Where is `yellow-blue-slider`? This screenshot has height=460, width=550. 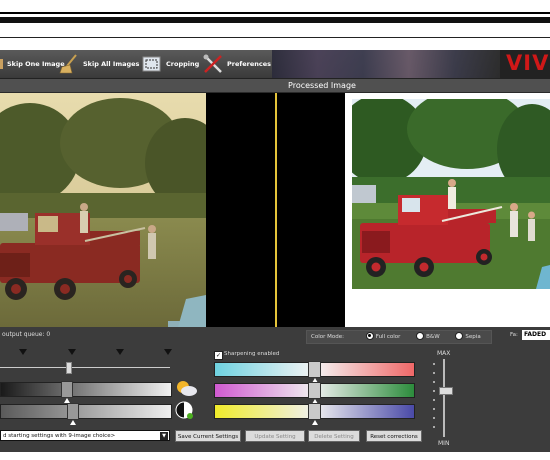
yellow-blue-slider is located at coordinates (314, 414).